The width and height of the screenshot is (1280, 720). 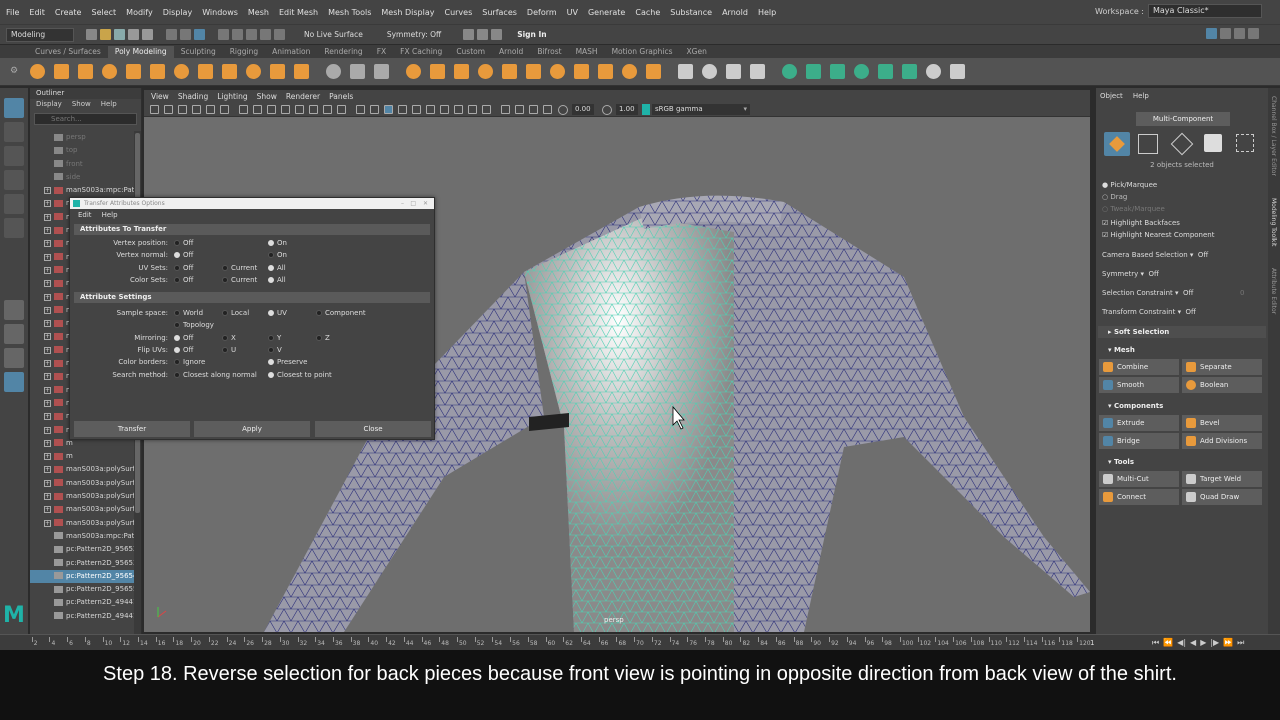 What do you see at coordinates (381, 52) in the screenshot?
I see `shelf-tab-fx: FX` at bounding box center [381, 52].